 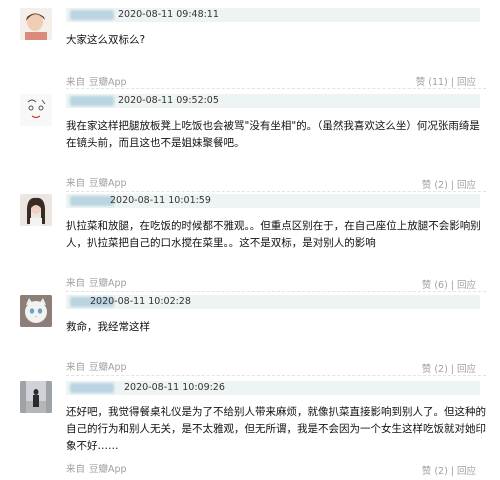 I want to click on comment-header: 2020-08-11 10:02:28, so click(x=273, y=302).